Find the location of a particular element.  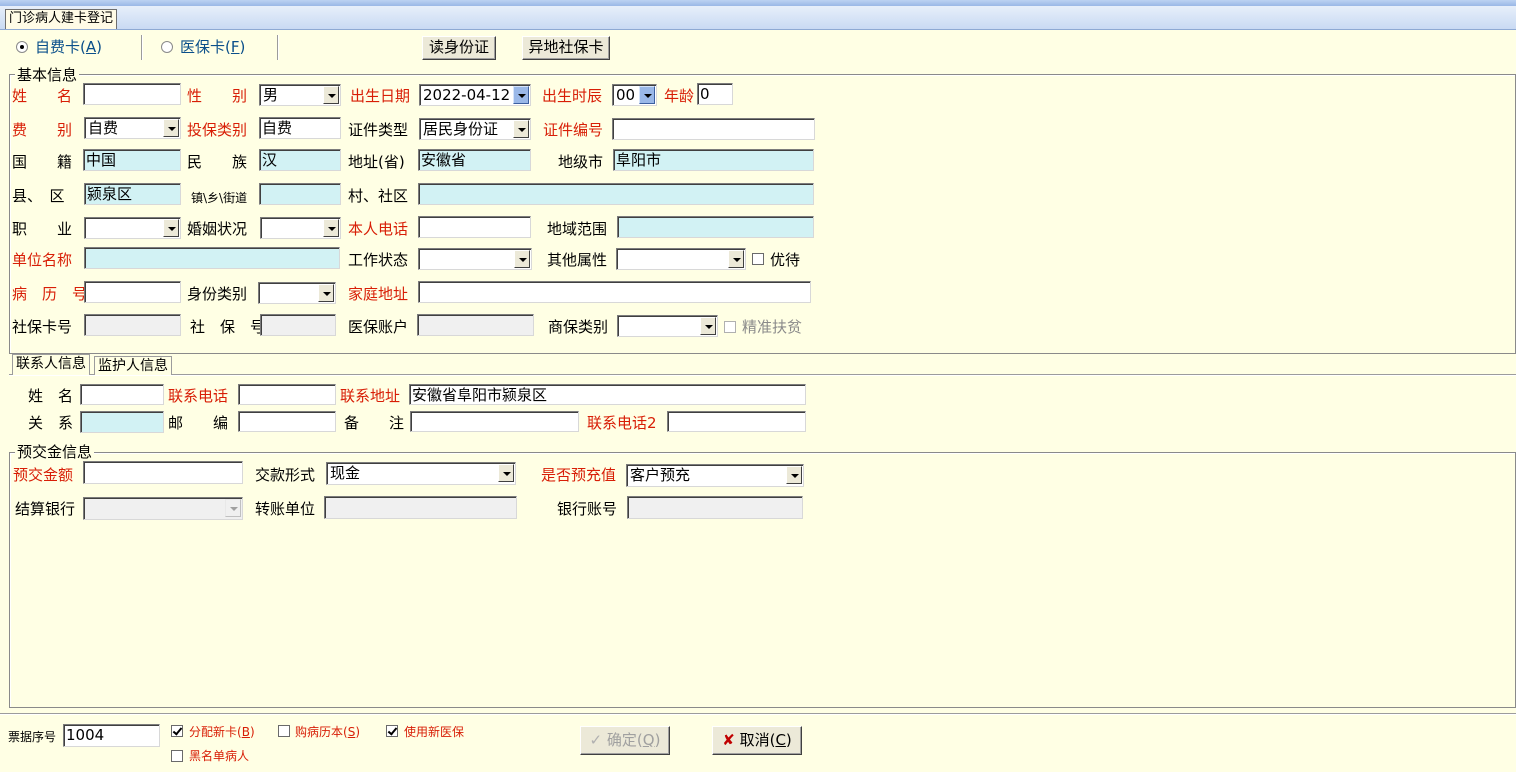

blacklist-label: 黑名单病人 is located at coordinates (219, 756).